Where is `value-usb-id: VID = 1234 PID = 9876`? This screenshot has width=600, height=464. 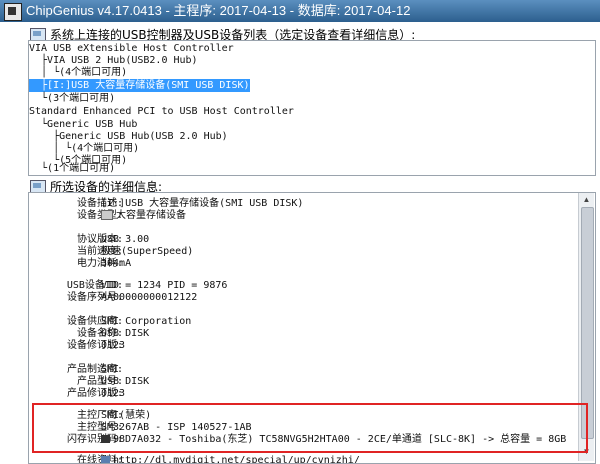 value-usb-id: VID = 1234 PID = 9876 is located at coordinates (164, 285).